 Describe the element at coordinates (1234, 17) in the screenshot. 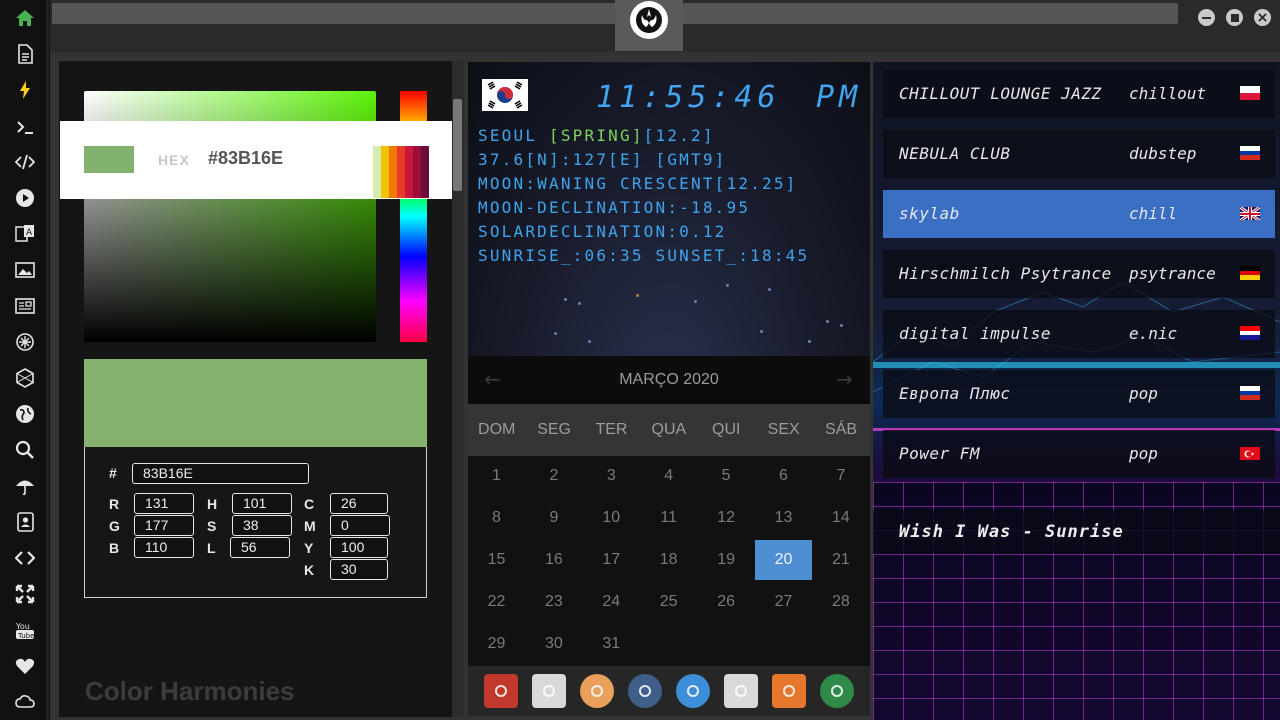

I see `maximize-button` at that location.